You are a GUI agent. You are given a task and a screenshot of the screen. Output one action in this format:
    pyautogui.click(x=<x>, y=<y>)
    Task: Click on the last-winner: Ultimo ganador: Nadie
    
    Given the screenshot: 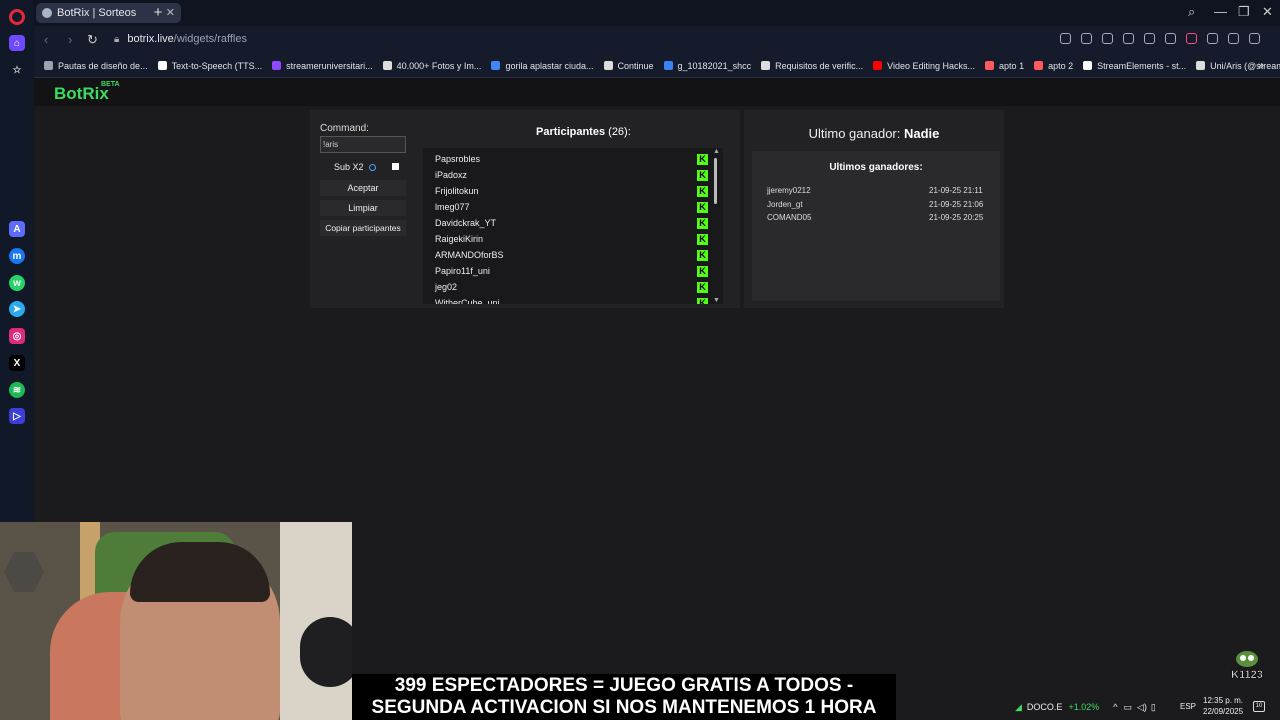 What is the action you would take?
    pyautogui.click(x=874, y=133)
    